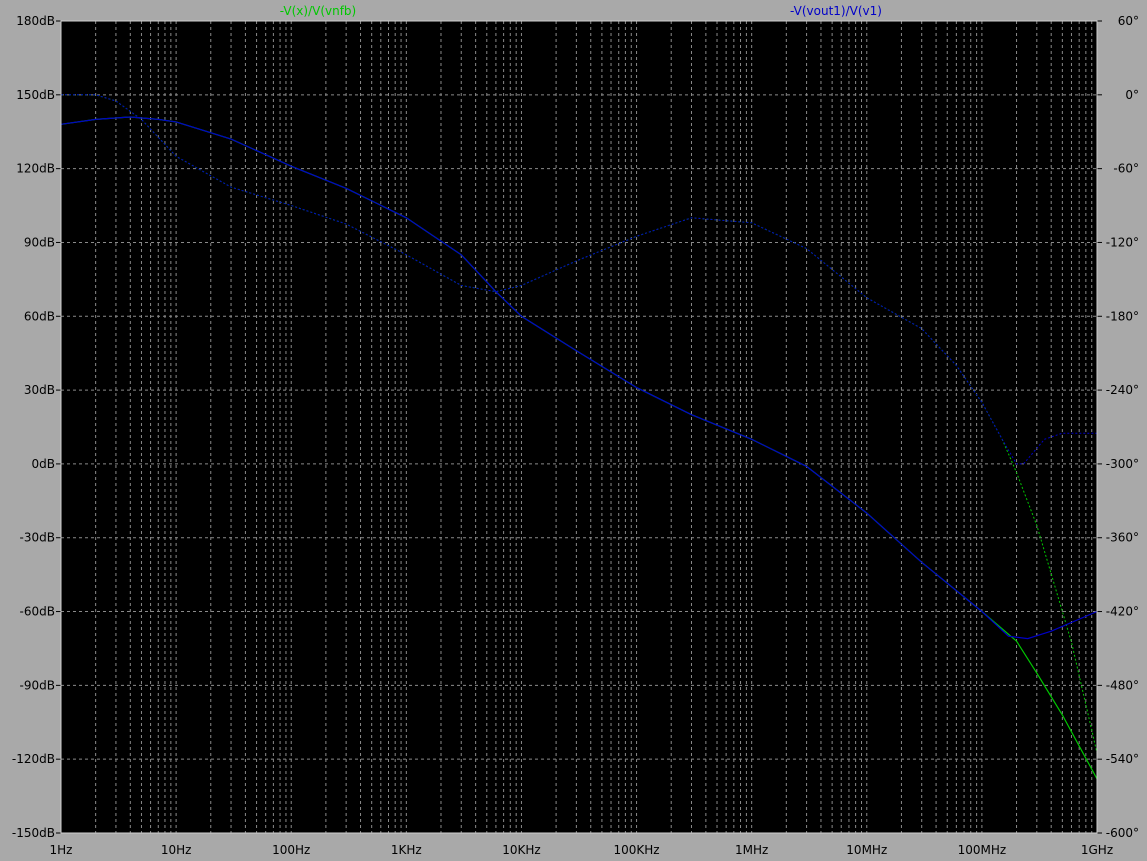 This screenshot has width=1147, height=861. Describe the element at coordinates (581, 11) in the screenshot. I see `legend: -V(x)/V(vnfb) -V(vout1)/V(v1)` at that location.